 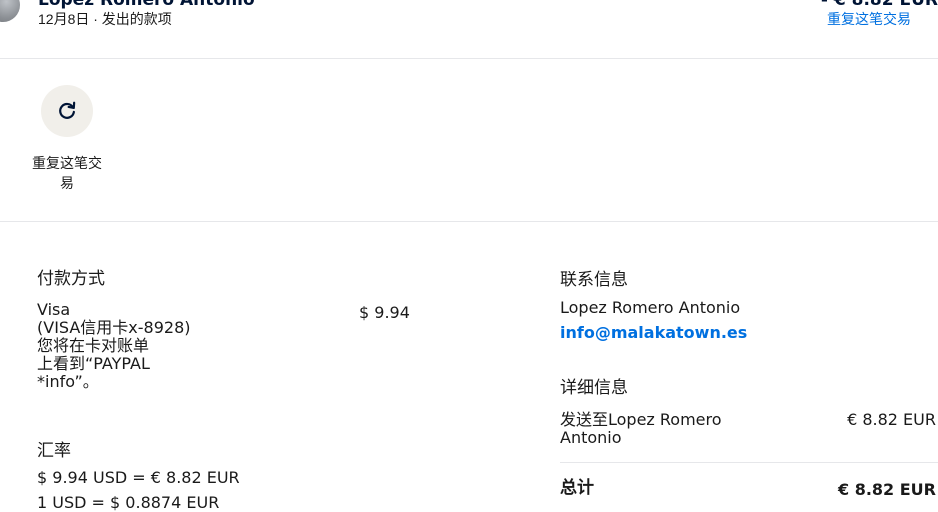 I want to click on details-divider, so click(x=749, y=462).